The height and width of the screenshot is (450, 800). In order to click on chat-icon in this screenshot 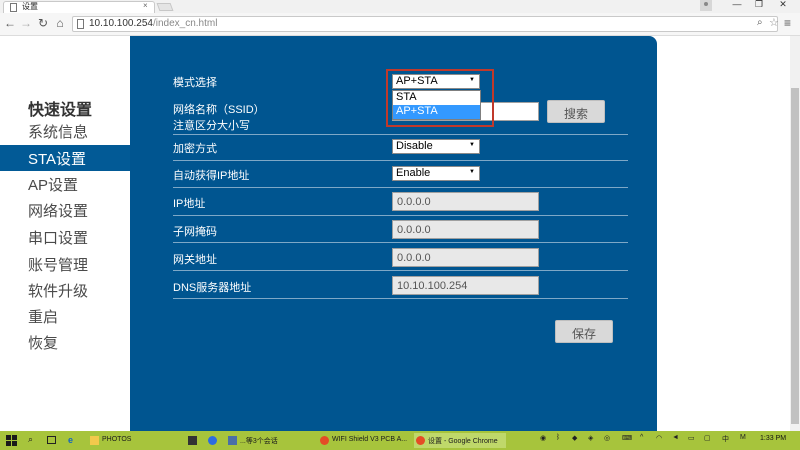, I will do `click(232, 440)`.